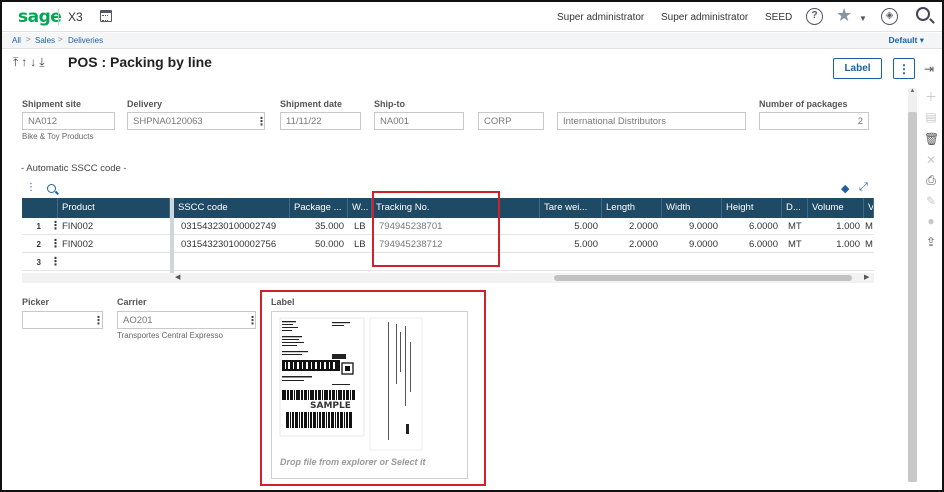 This screenshot has width=944, height=492. Describe the element at coordinates (28, 39) in the screenshot. I see `chevron-right-icon: >` at that location.